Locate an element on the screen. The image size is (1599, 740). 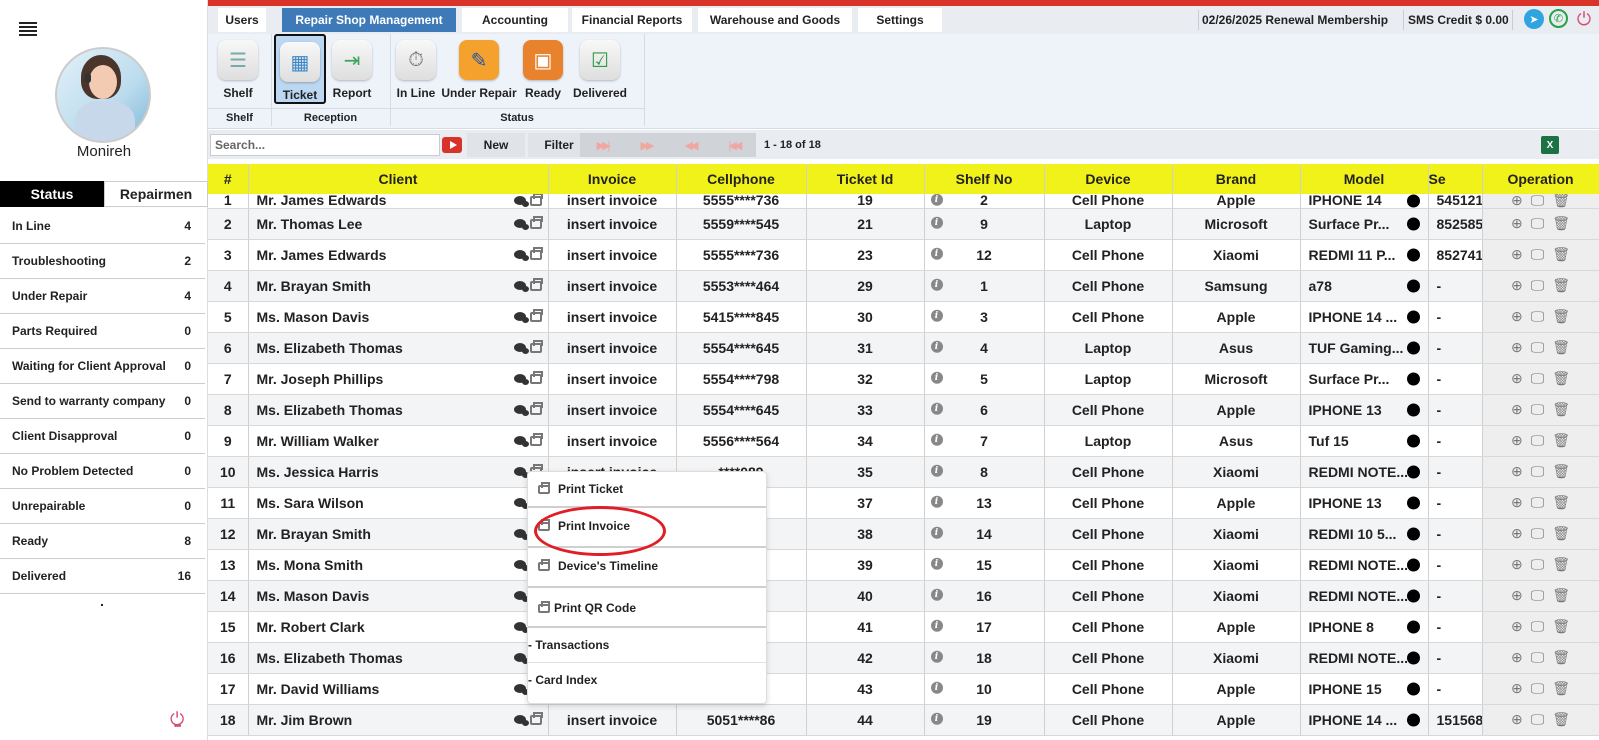
ribbon-under-repair-button: ✎ Under Repair is located at coordinates (479, 69).